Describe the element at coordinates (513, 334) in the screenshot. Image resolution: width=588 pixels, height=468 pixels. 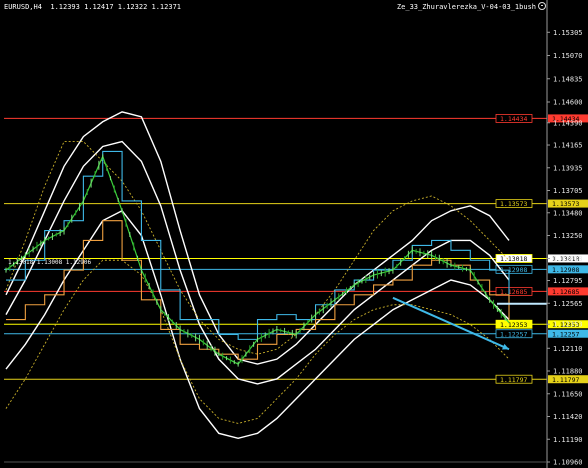
I see `level-box-label: 1.12257` at that location.